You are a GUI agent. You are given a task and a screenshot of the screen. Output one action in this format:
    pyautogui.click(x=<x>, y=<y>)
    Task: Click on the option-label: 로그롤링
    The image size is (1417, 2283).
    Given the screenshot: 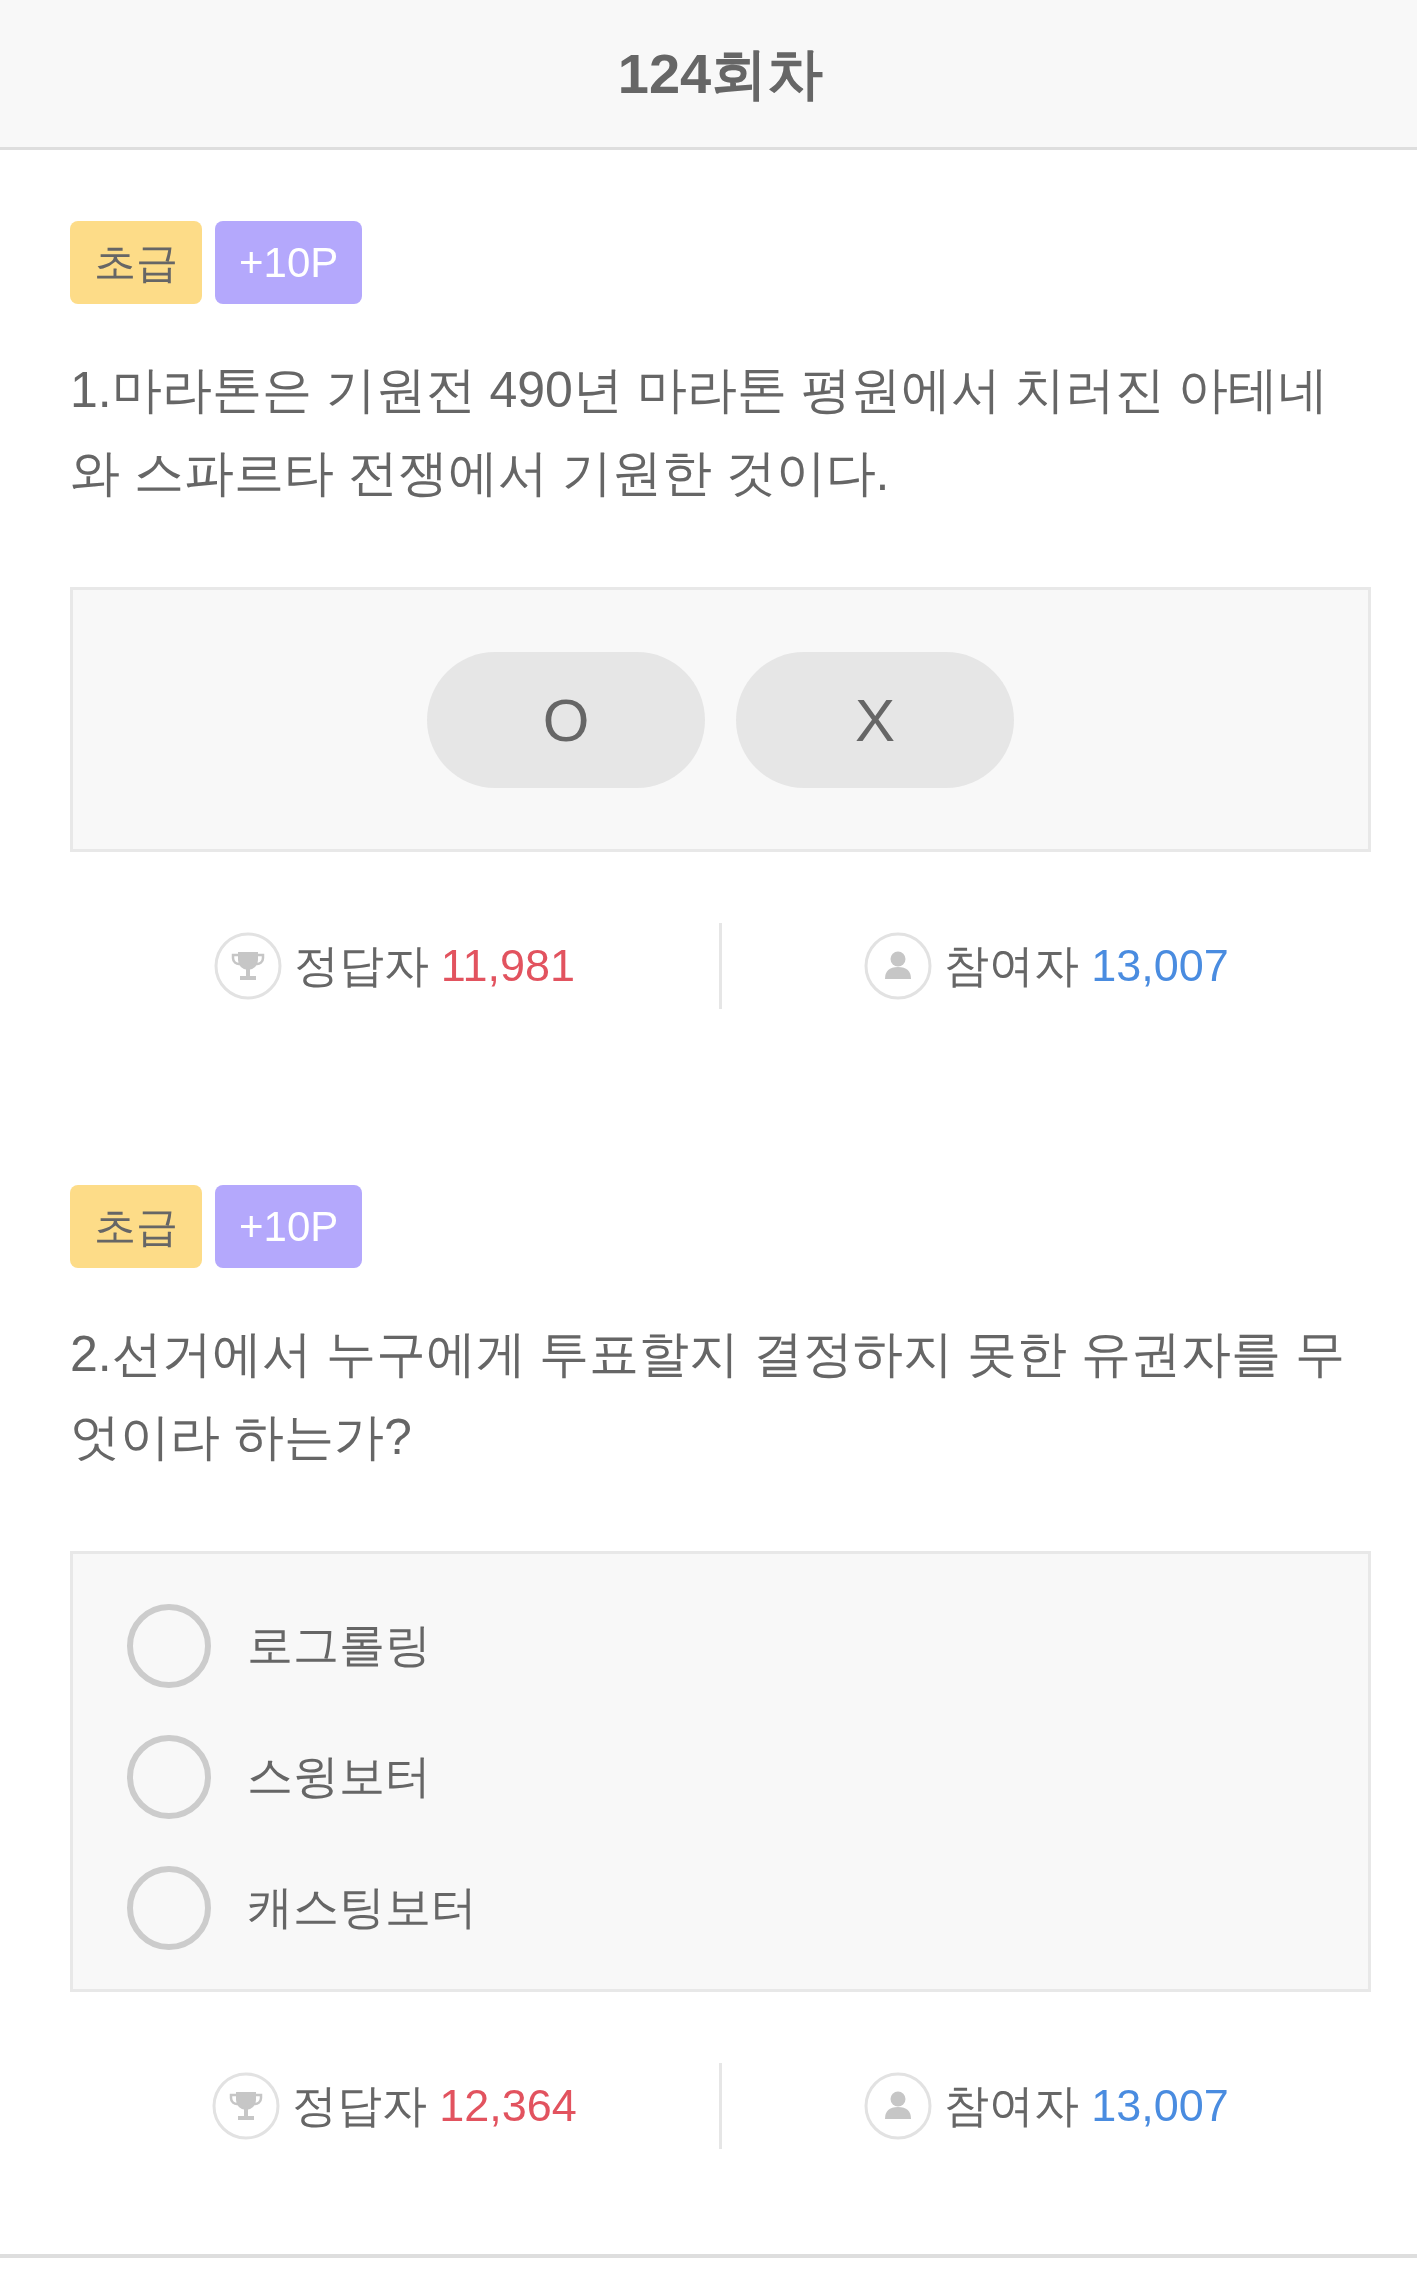 What is the action you would take?
    pyautogui.click(x=339, y=1646)
    